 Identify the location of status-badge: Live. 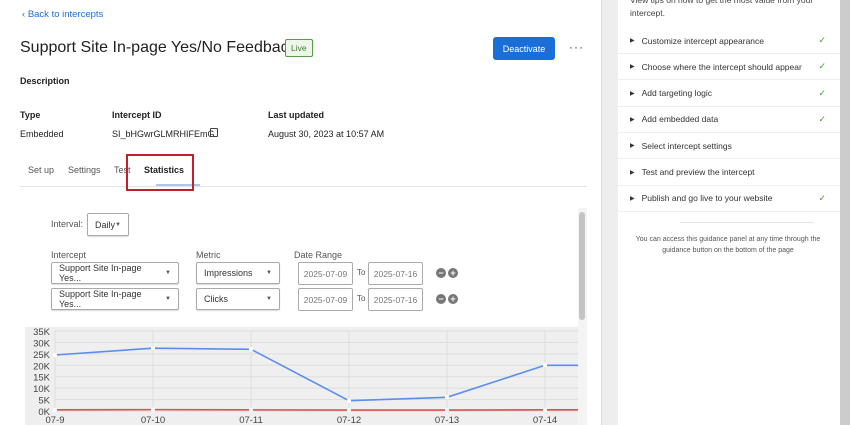
(299, 48).